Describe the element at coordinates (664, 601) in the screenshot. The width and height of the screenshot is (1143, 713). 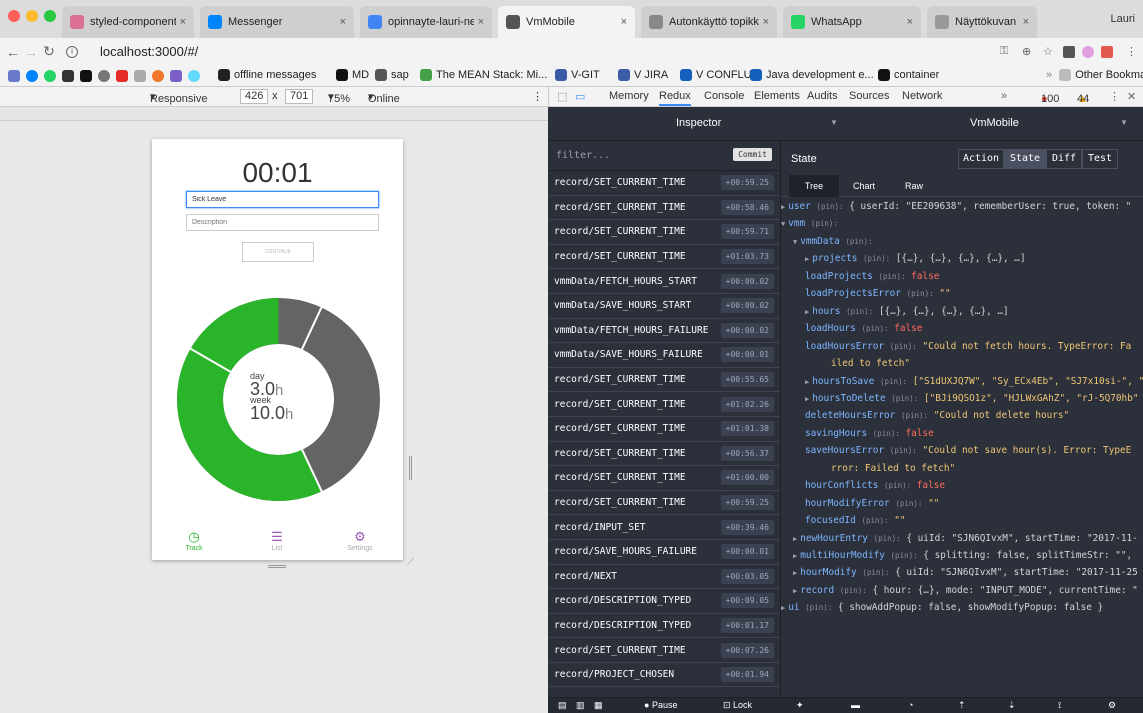
I see `action-row: record/DESCRIPTION_TYPED +00:09.05` at that location.